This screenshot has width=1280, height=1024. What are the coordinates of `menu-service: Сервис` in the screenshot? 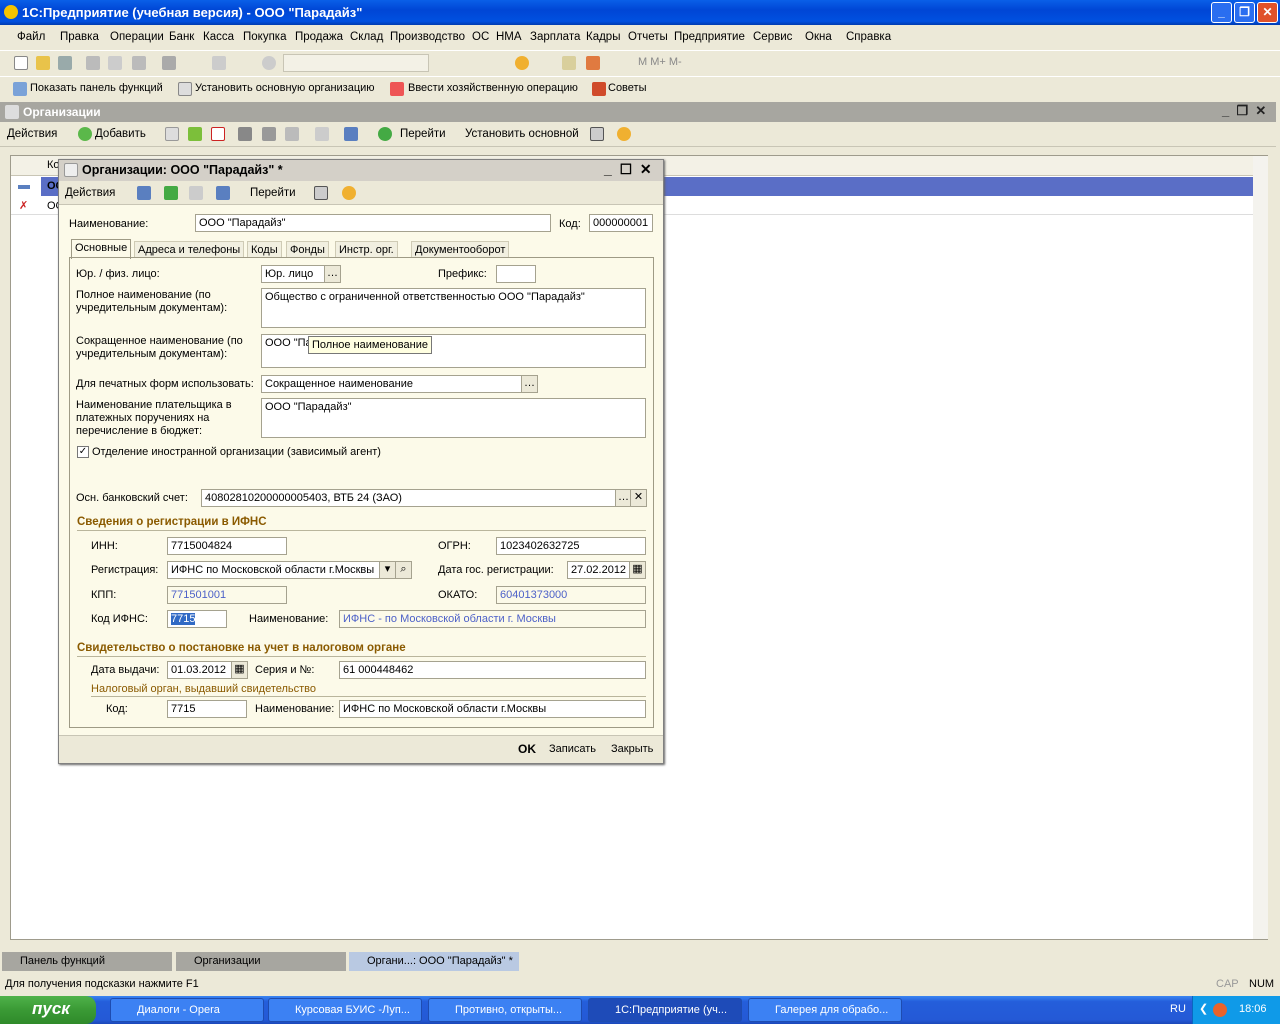 It's located at (772, 37).